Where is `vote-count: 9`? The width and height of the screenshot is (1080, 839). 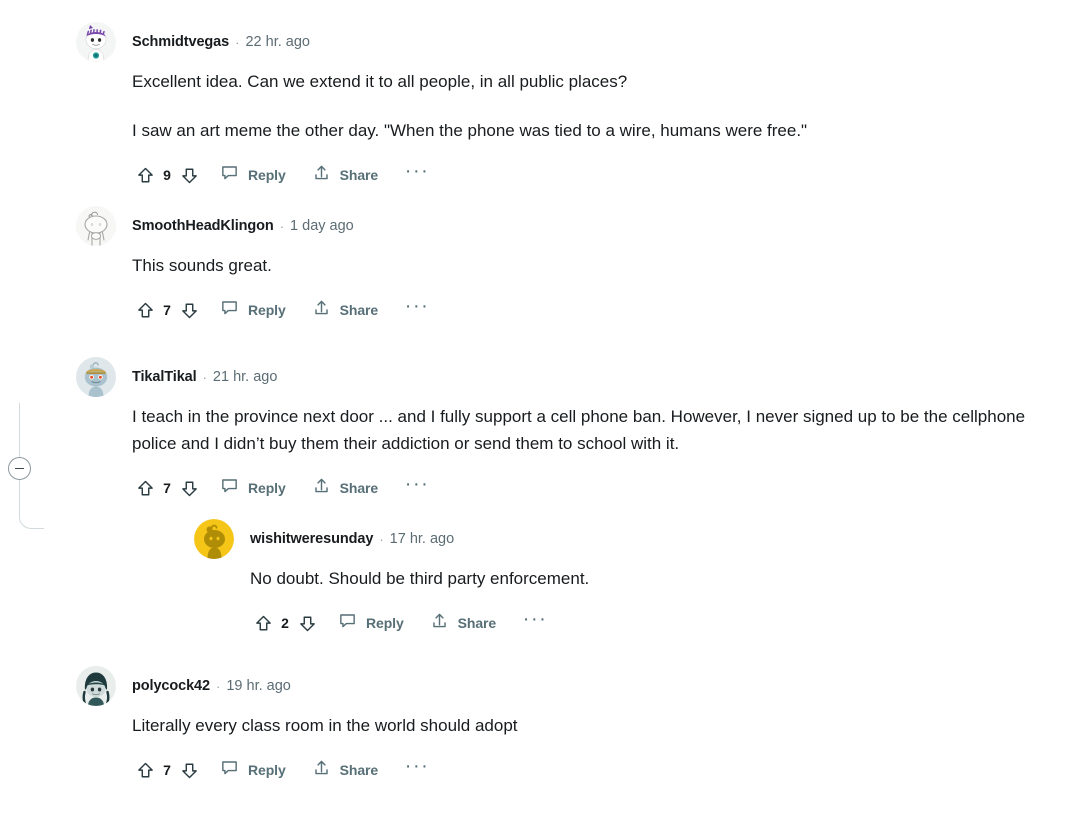 vote-count: 9 is located at coordinates (167, 175).